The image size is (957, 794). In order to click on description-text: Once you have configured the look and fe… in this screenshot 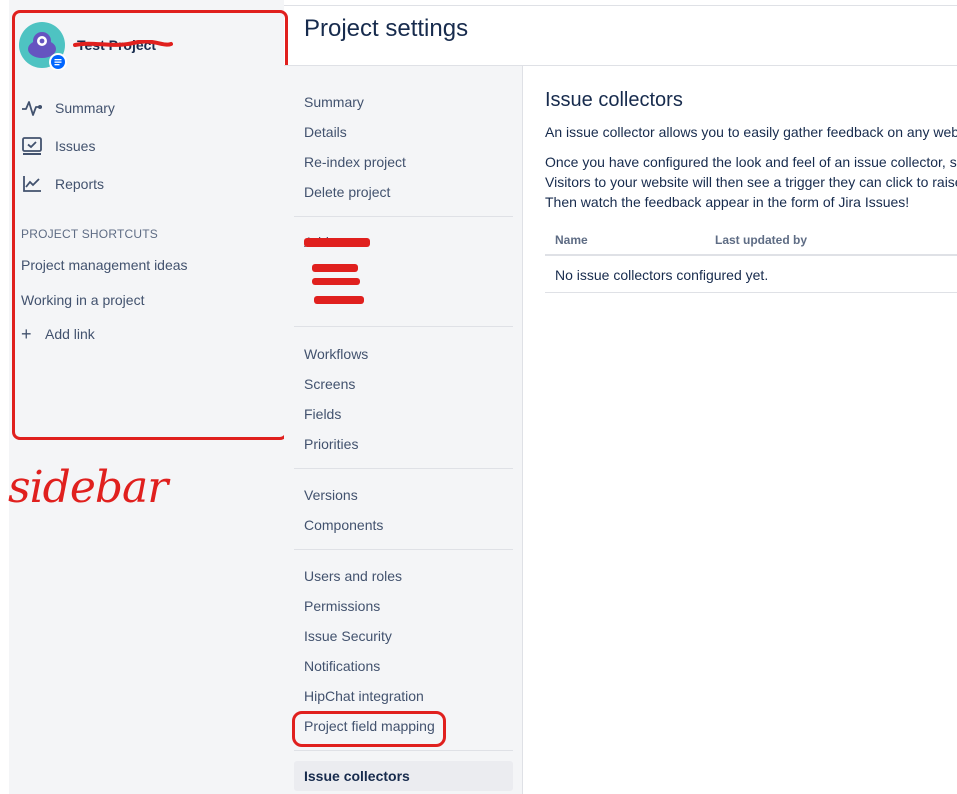, I will do `click(751, 162)`.